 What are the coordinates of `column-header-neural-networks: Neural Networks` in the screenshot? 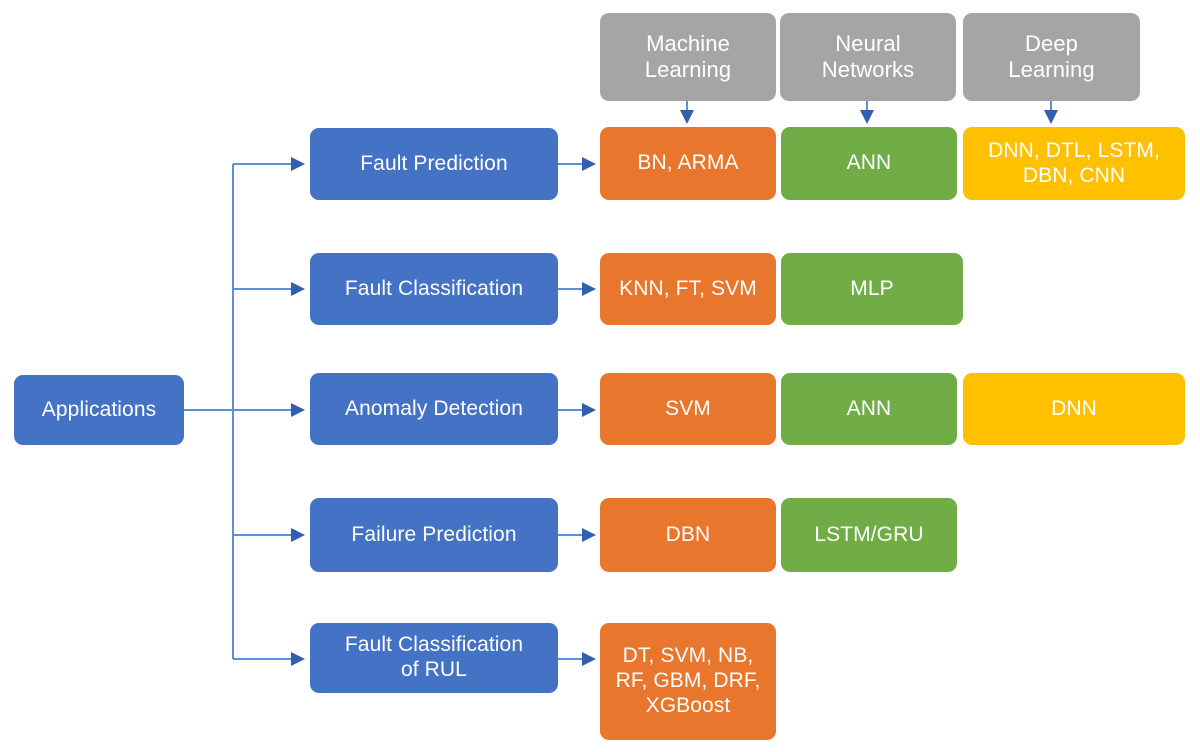 It's located at (868, 57).